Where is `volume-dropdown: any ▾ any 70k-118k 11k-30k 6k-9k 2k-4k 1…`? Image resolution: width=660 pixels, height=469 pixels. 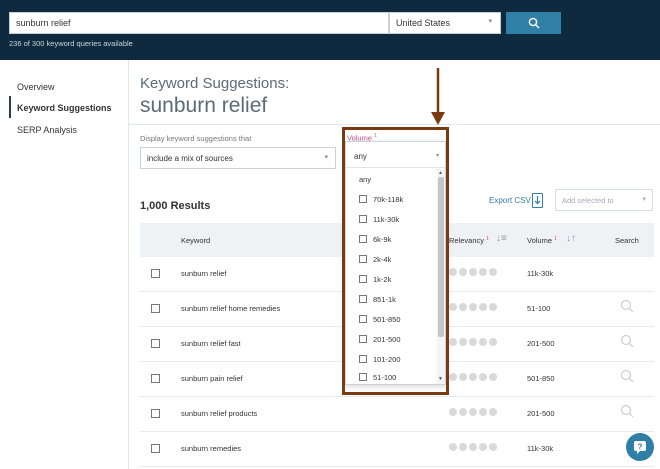
volume-dropdown: any ▾ any 70k-118k 11k-30k 6k-9k 2k-4k 1… is located at coordinates (395, 263).